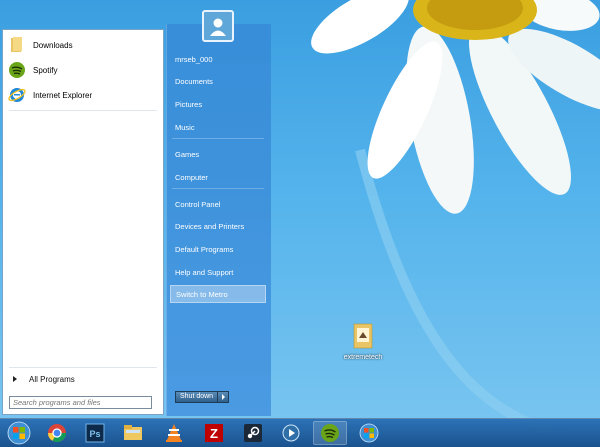 The width and height of the screenshot is (600, 447). Describe the element at coordinates (17, 95) in the screenshot. I see `ie-icon` at that location.